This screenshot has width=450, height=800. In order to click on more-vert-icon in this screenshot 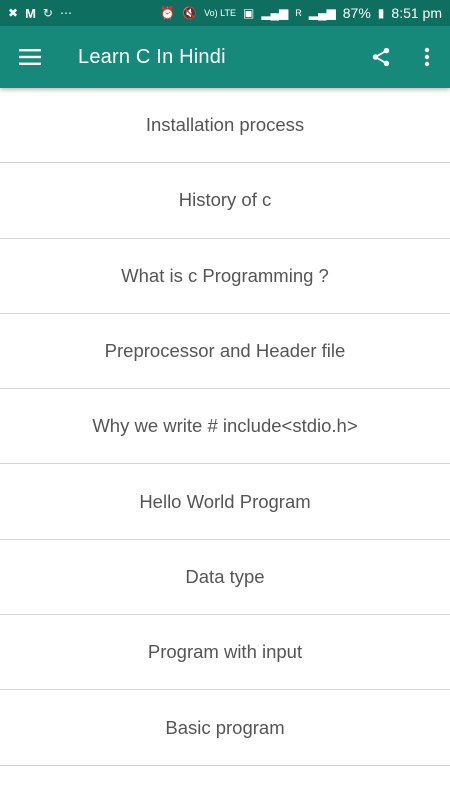, I will do `click(427, 57)`.